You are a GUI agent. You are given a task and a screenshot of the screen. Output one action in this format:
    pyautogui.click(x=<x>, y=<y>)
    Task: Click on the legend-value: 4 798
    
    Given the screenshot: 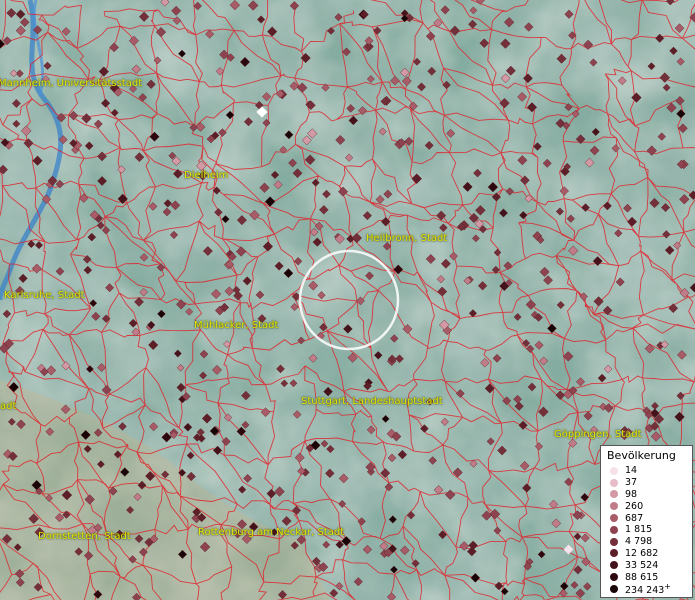 What is the action you would take?
    pyautogui.click(x=639, y=542)
    